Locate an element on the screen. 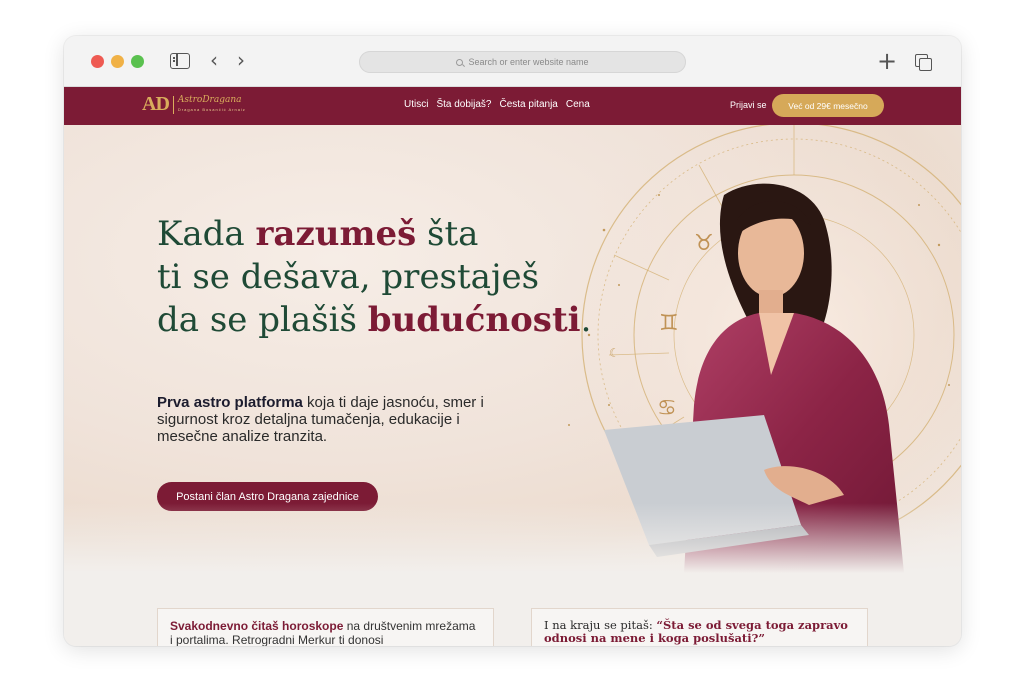 Image resolution: width=1024 pixels, height=683 pixels. address-bar: Search or enter website name is located at coordinates (522, 62).